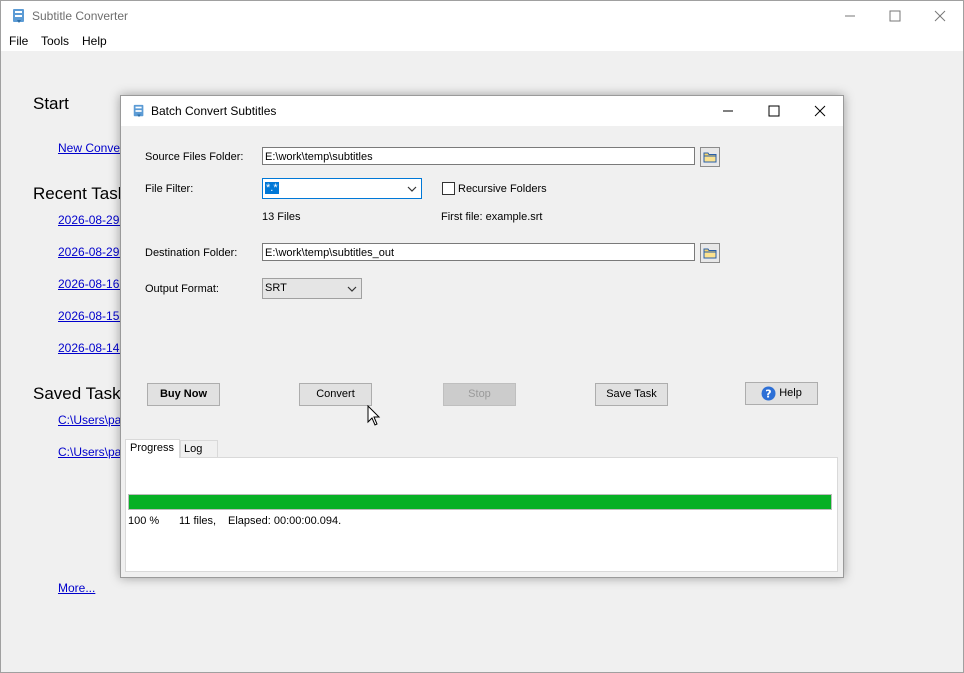 The height and width of the screenshot is (673, 964). What do you see at coordinates (272, 188) in the screenshot?
I see `file-filter-value: *.*` at bounding box center [272, 188].